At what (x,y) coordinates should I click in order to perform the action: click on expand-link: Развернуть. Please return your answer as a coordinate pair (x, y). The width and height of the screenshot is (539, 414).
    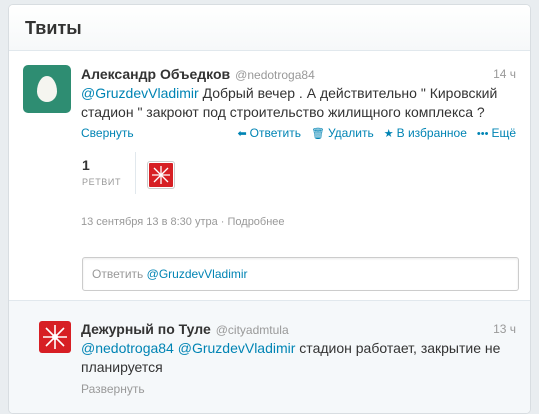
    Looking at the image, I should click on (113, 389).